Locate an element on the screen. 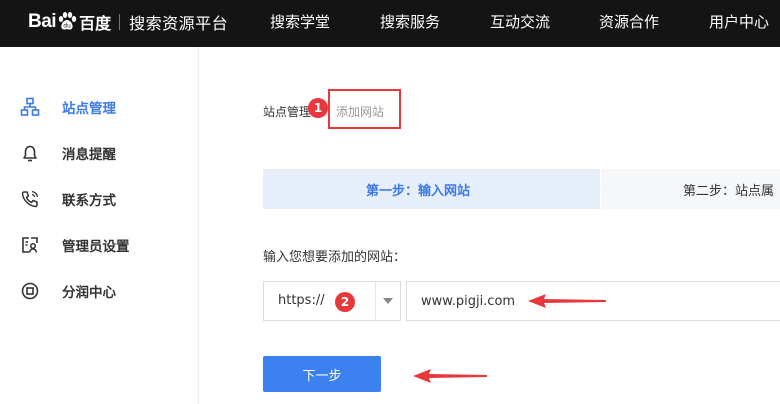 This screenshot has height=404, width=780. annotation-arrow-button is located at coordinates (450, 376).